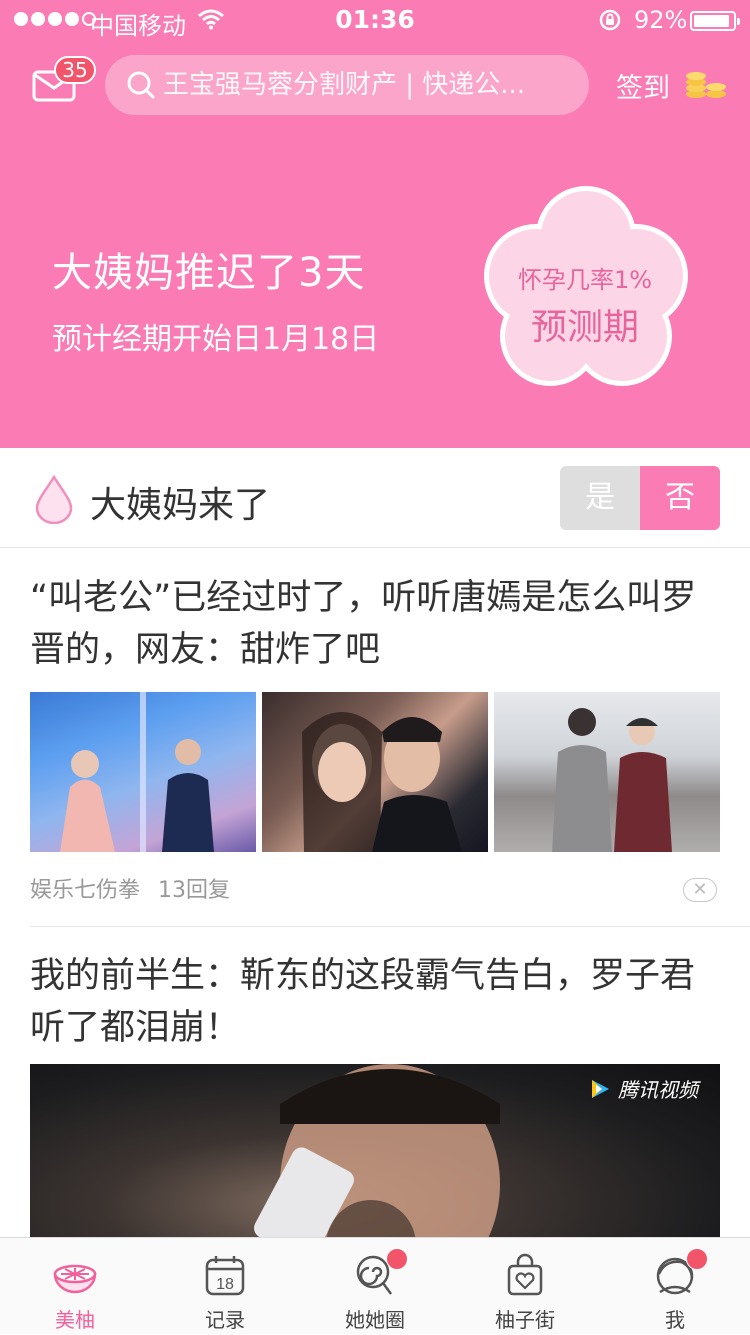 This screenshot has height=1335, width=750. What do you see at coordinates (711, 21) in the screenshot?
I see `battery-level` at bounding box center [711, 21].